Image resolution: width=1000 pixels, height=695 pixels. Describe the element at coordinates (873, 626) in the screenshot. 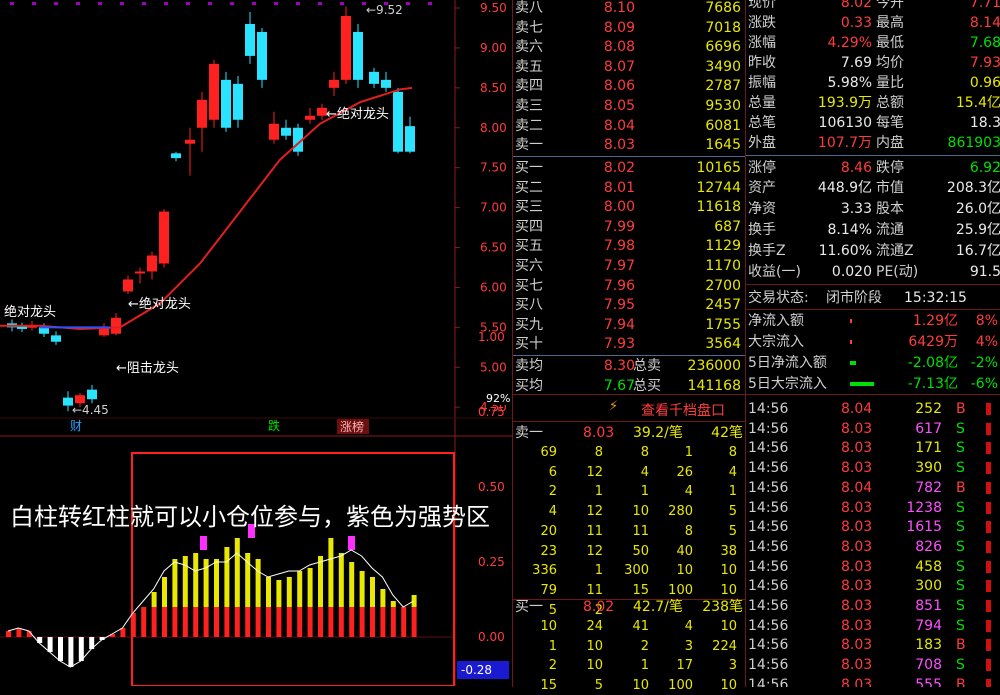

I see `tick-row: 14:56 8.03 794 S` at that location.